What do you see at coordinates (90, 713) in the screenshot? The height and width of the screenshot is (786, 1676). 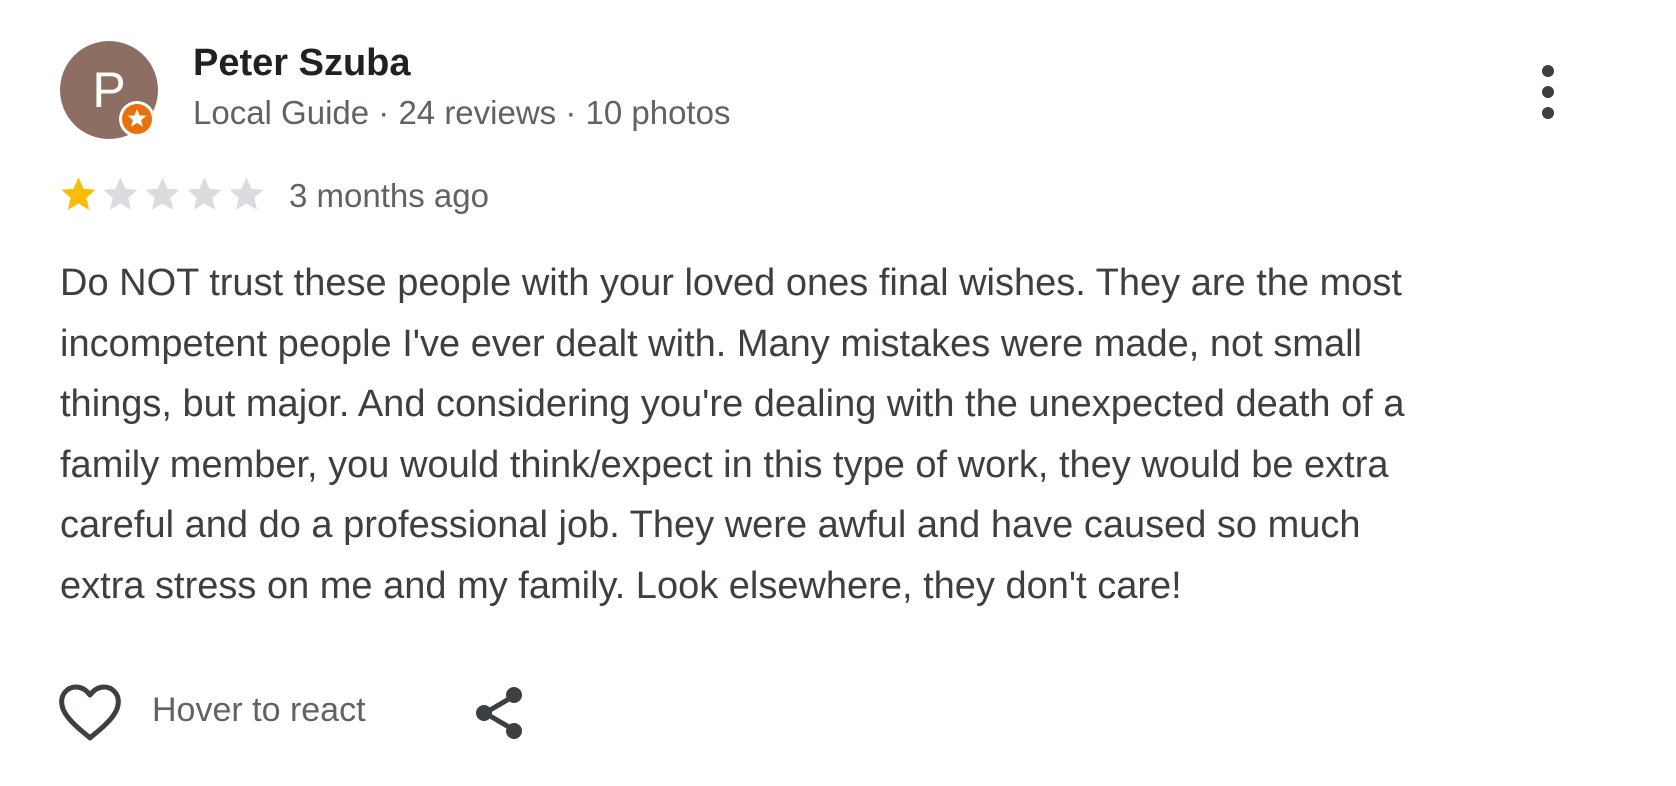 I see `heart-outline-icon` at bounding box center [90, 713].